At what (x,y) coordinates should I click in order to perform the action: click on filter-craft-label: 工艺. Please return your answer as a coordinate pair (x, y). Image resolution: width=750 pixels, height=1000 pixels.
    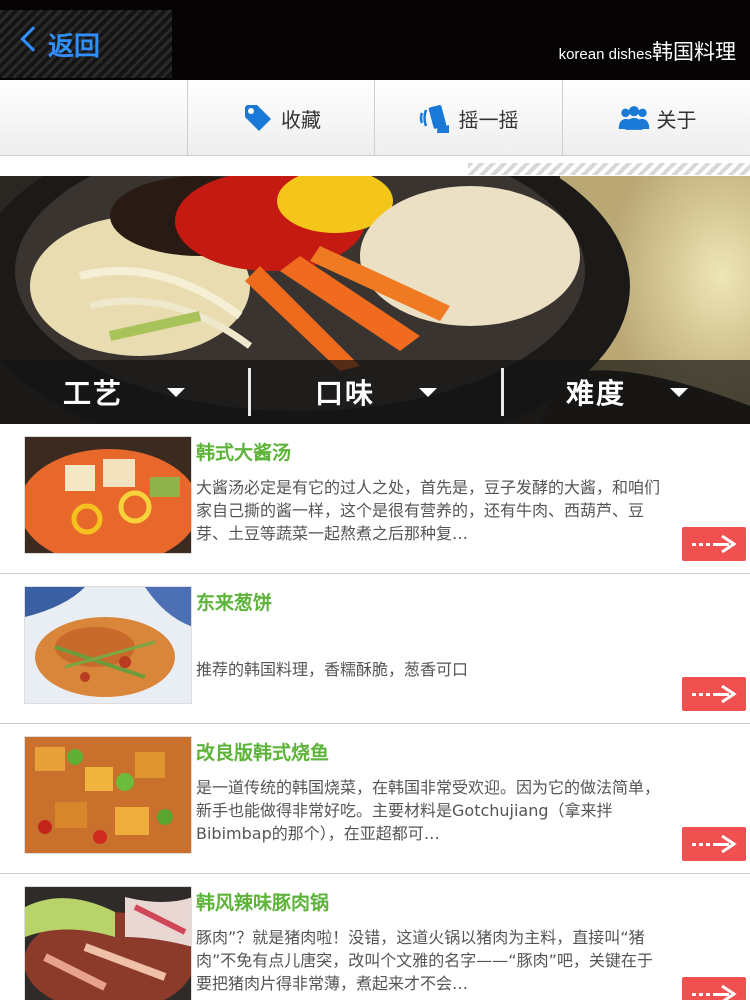
    Looking at the image, I should click on (92, 393).